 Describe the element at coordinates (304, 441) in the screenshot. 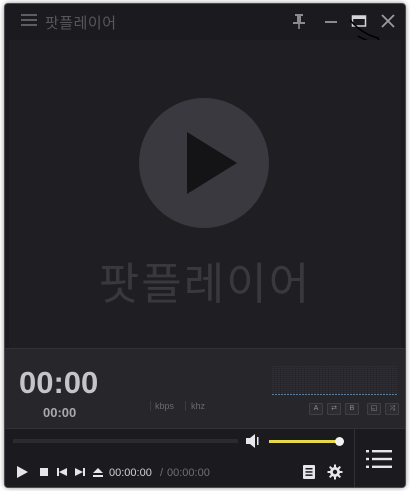

I see `volume-level` at that location.